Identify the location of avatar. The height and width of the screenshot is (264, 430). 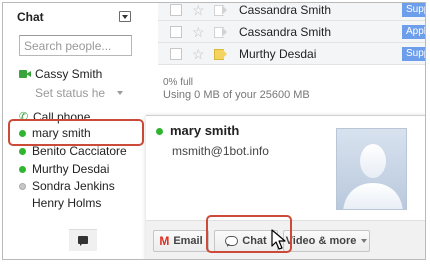
(371, 169).